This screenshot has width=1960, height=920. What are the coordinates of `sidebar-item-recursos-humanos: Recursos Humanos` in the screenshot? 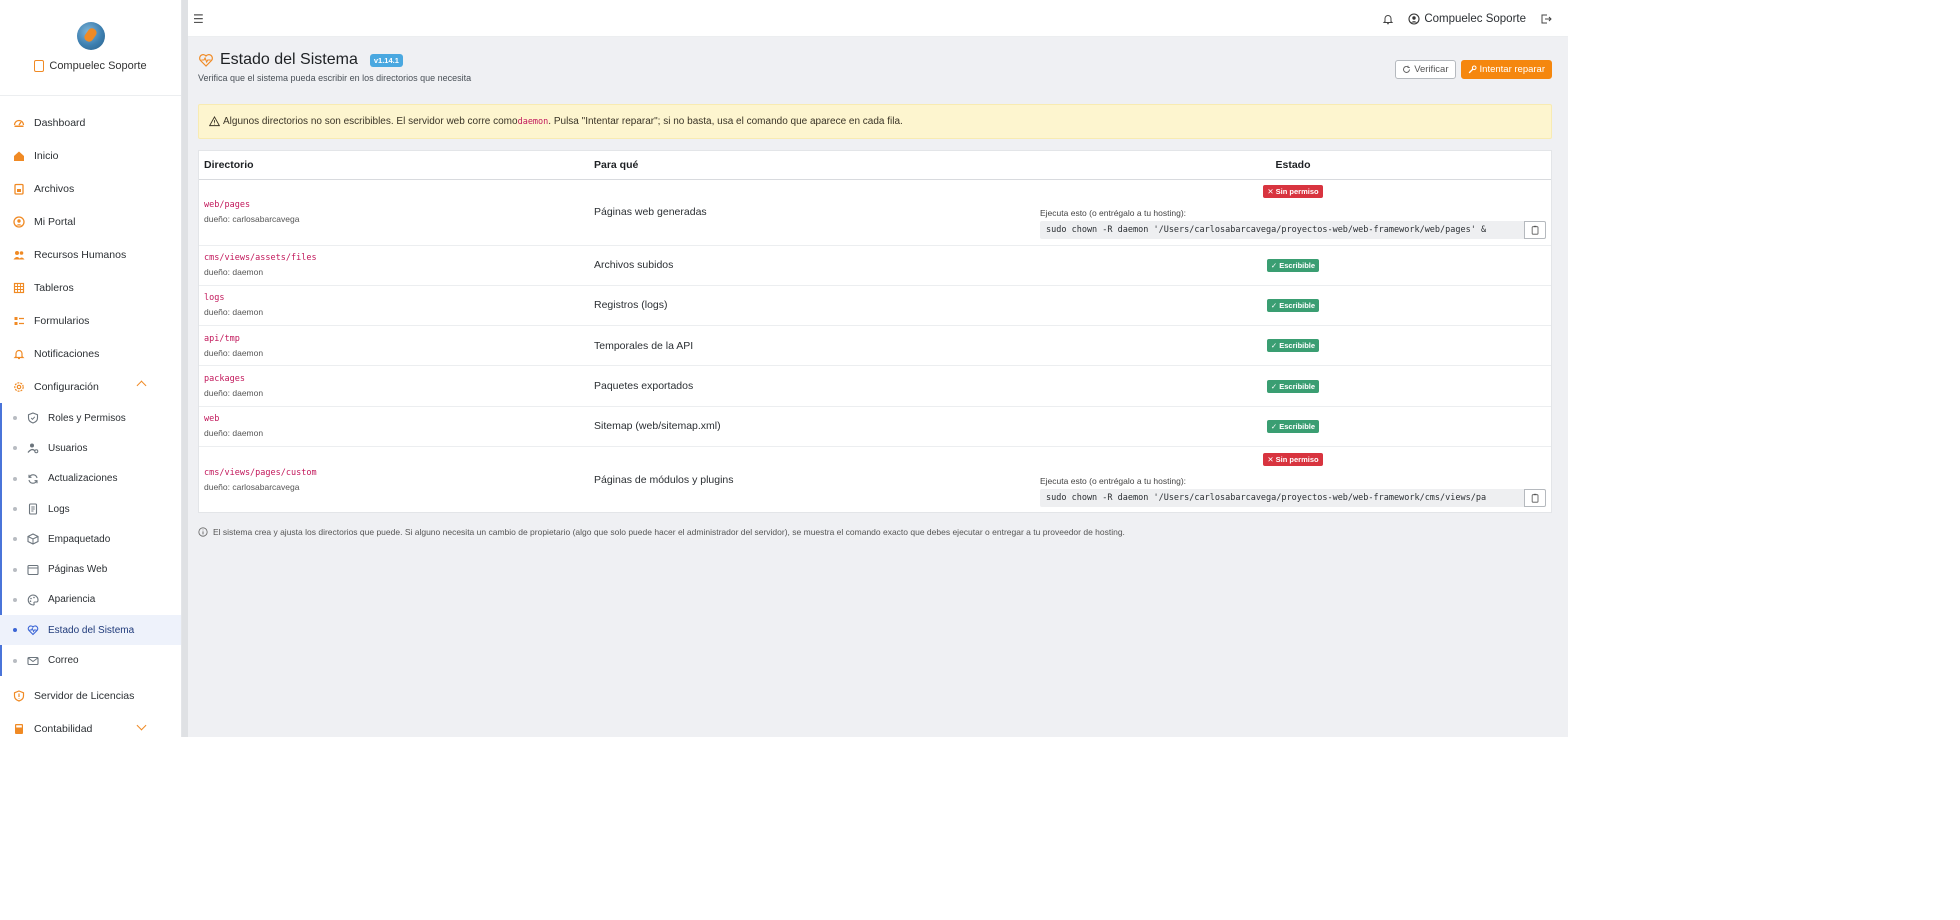 It's located at (90, 254).